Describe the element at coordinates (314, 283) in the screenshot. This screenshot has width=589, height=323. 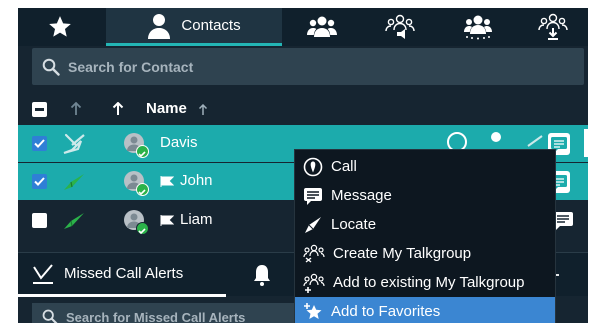
I see `add-talkgroup-icon` at that location.